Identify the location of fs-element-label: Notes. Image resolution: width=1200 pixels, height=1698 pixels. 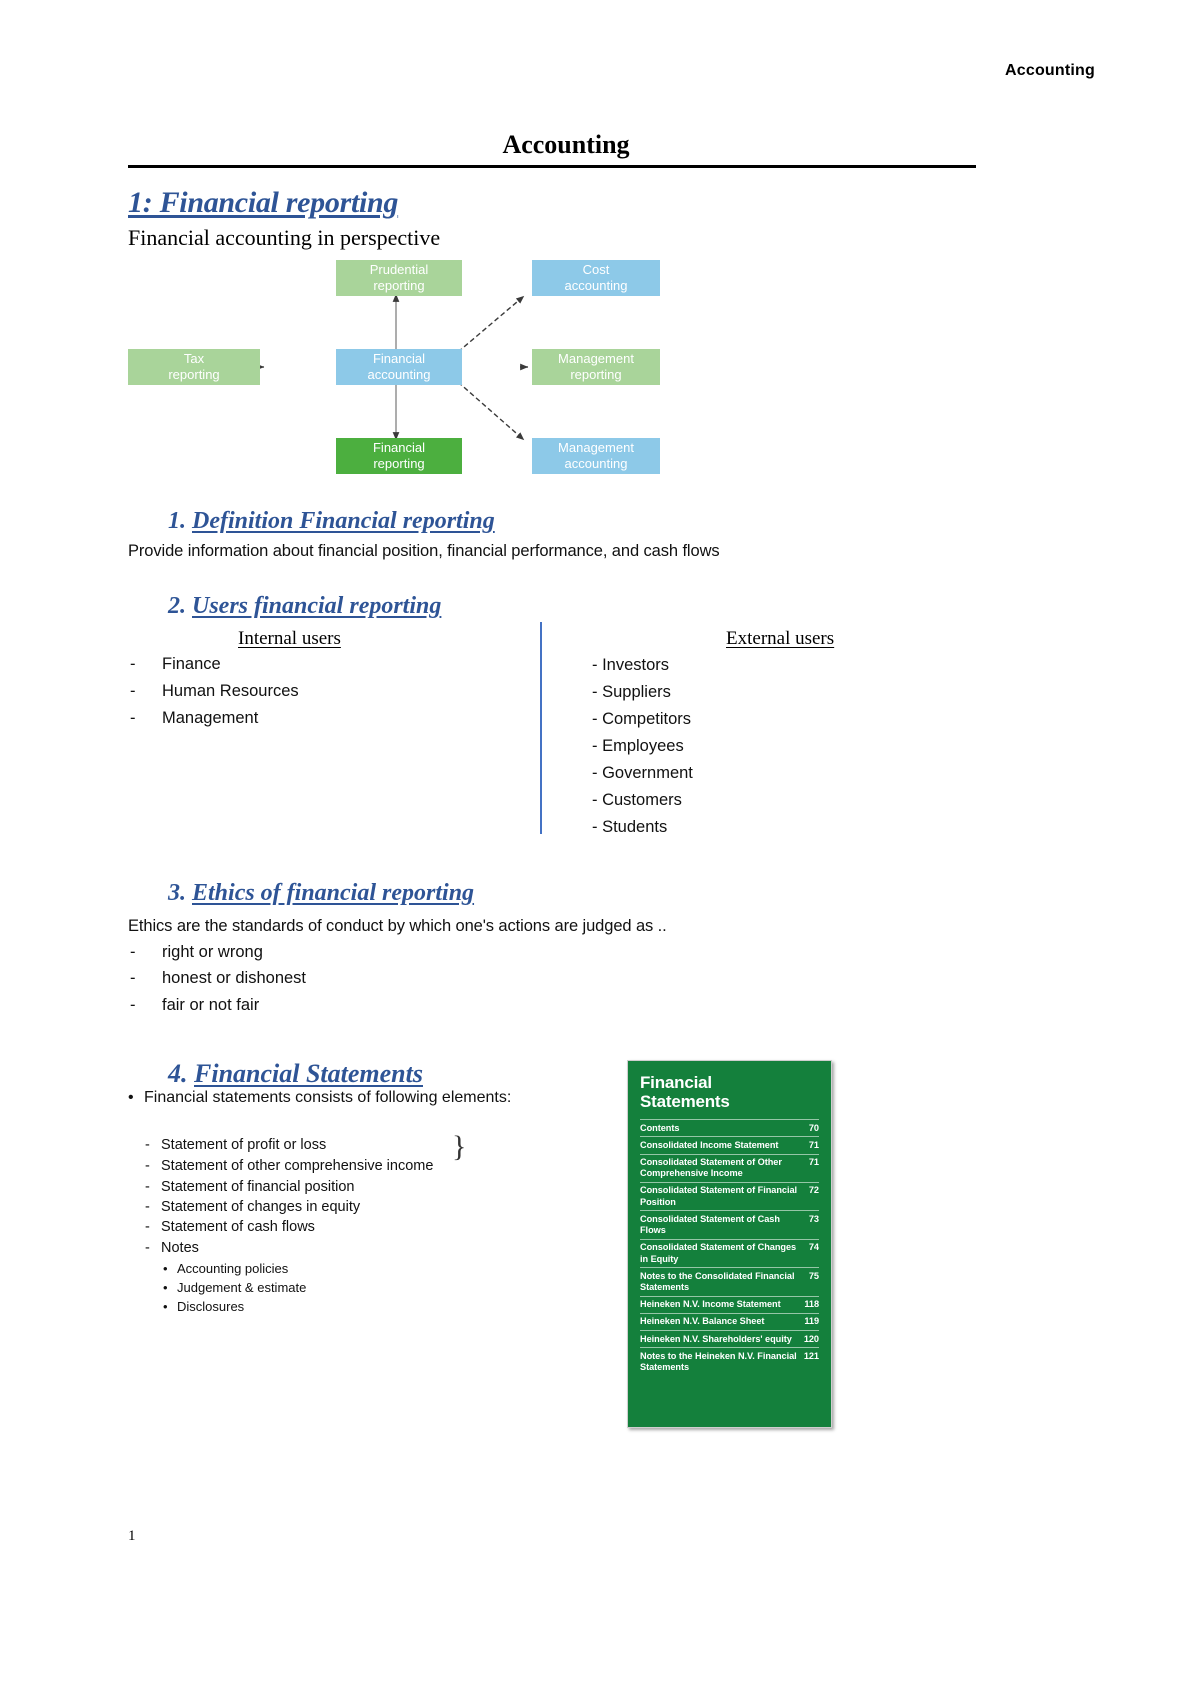
(180, 1248).